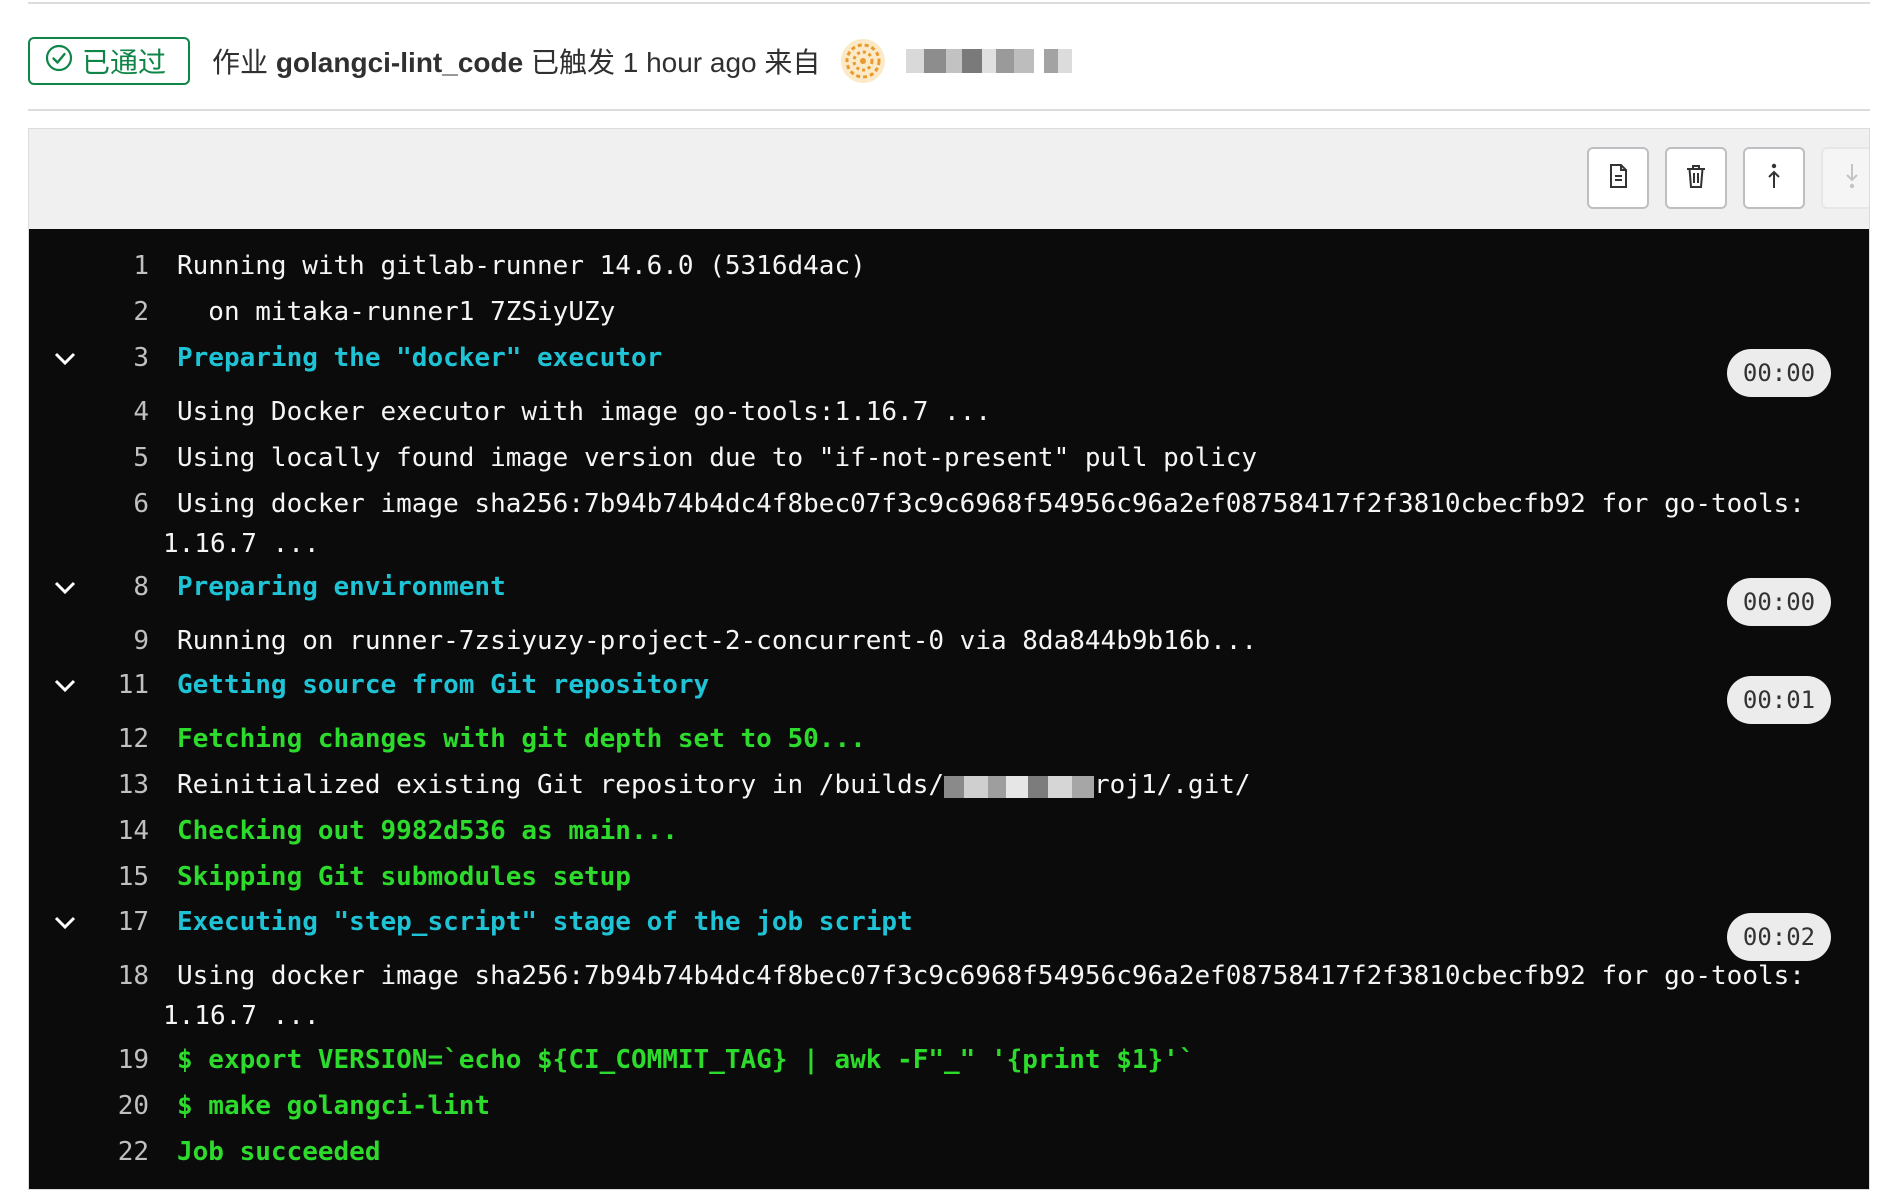 This screenshot has width=1890, height=1202. Describe the element at coordinates (404, 877) in the screenshot. I see `line-text: Skipping Git submodules setup` at that location.